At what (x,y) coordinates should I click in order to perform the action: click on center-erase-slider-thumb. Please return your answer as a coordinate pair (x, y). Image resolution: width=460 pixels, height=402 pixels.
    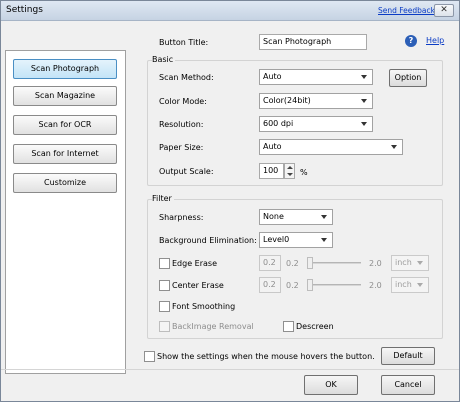
    Looking at the image, I should click on (310, 285).